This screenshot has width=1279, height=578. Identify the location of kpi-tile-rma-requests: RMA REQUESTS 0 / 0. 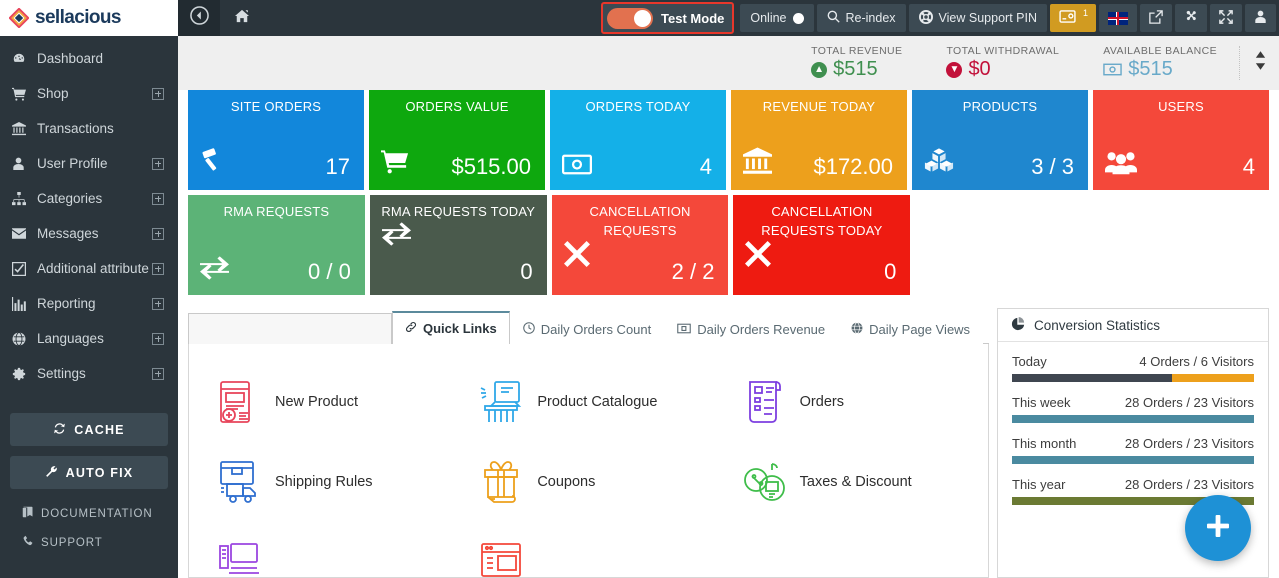
(276, 245).